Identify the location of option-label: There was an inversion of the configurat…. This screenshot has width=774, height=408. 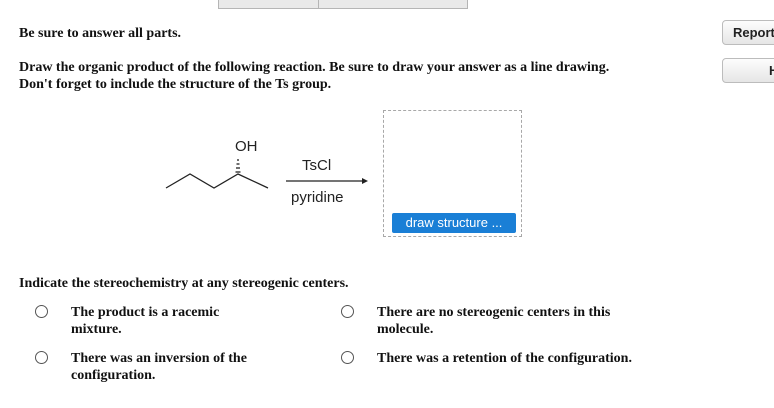
(159, 367).